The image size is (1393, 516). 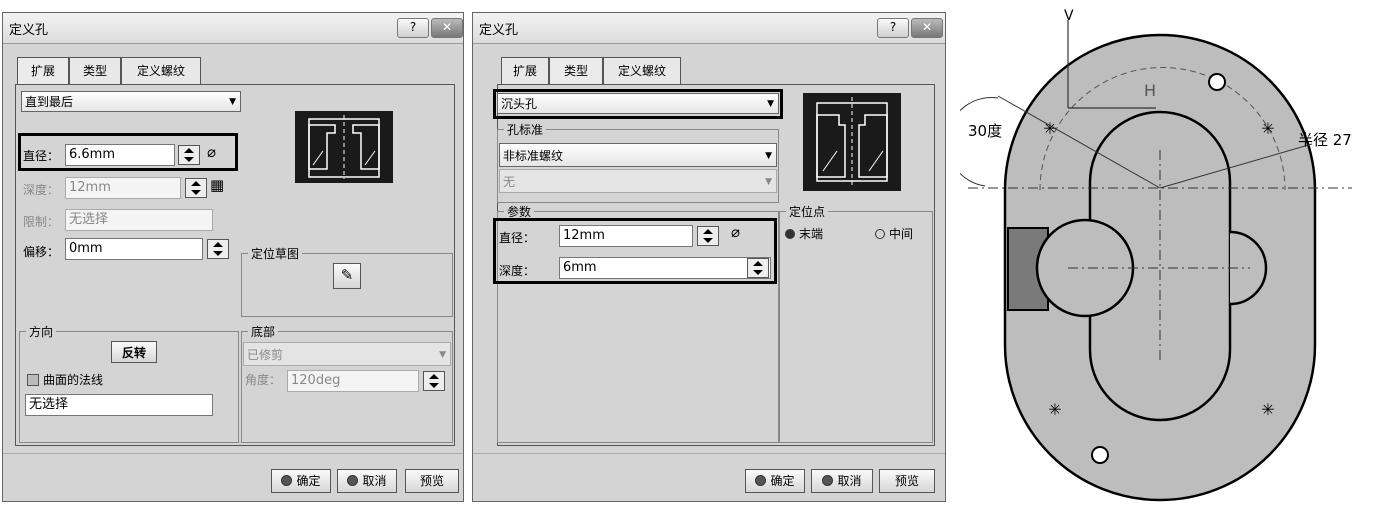 I want to click on anchor-end-radio, so click(x=790, y=234).